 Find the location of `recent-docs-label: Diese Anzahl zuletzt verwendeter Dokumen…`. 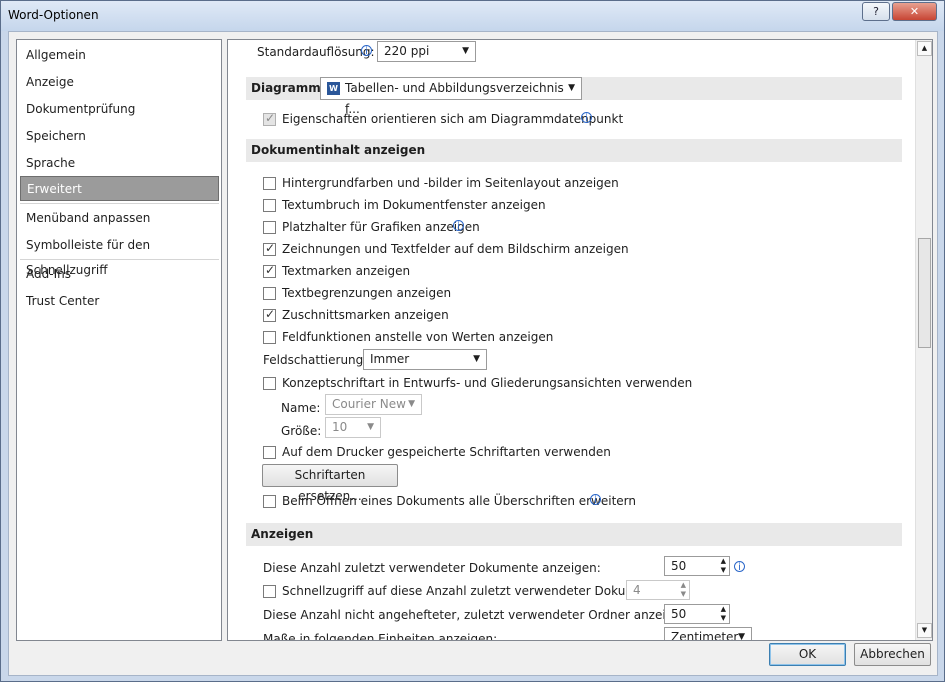

recent-docs-label: Diese Anzahl zuletzt verwendeter Dokumen… is located at coordinates (432, 568).